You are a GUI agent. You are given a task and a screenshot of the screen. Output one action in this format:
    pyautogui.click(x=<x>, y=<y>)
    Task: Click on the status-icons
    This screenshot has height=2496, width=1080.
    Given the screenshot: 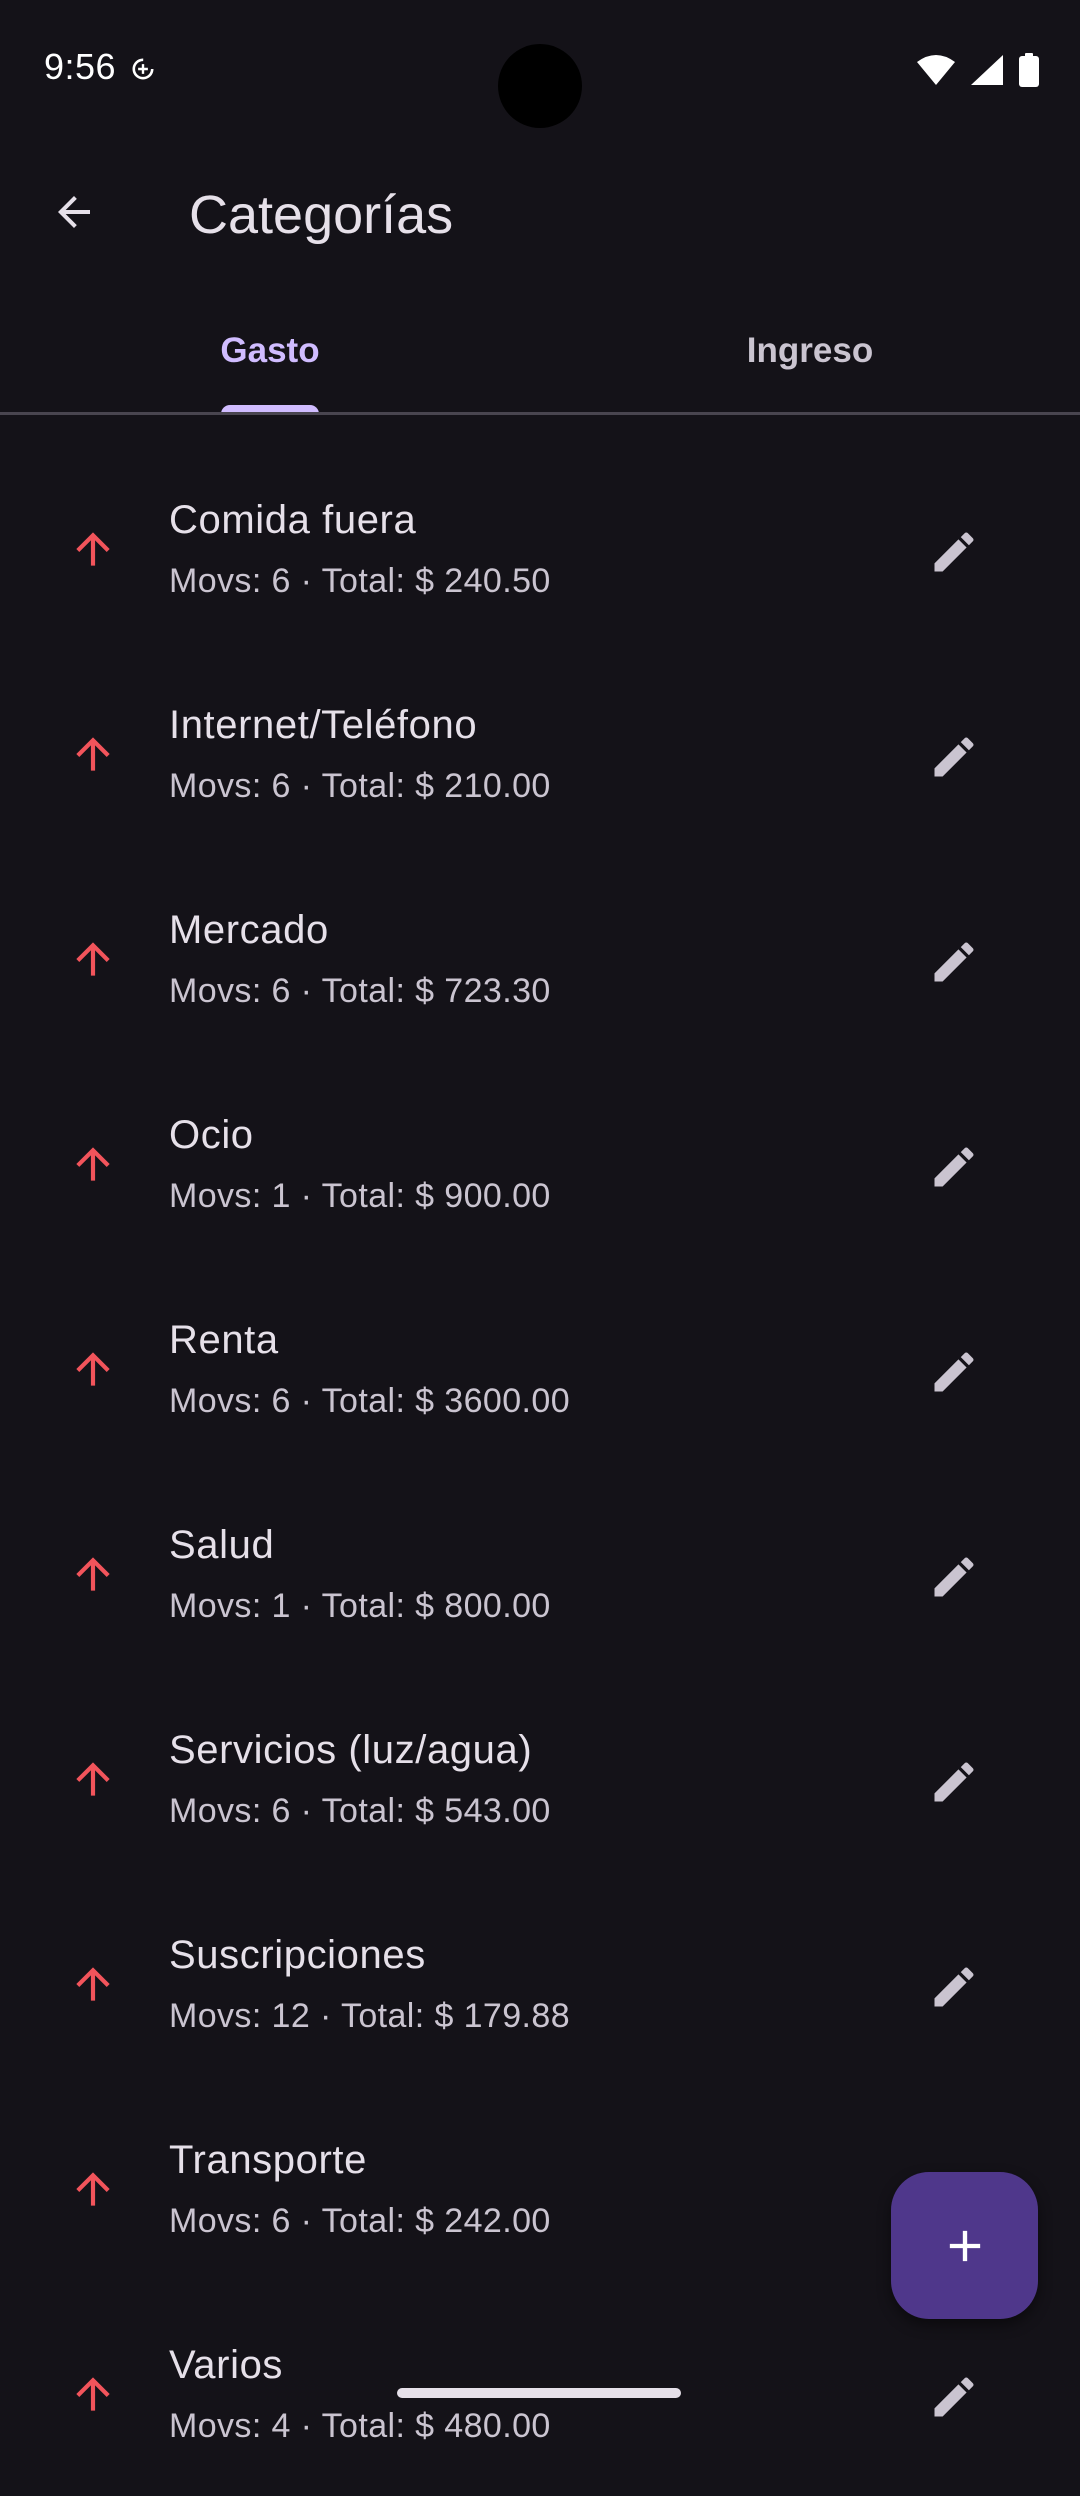 What is the action you would take?
    pyautogui.click(x=978, y=70)
    